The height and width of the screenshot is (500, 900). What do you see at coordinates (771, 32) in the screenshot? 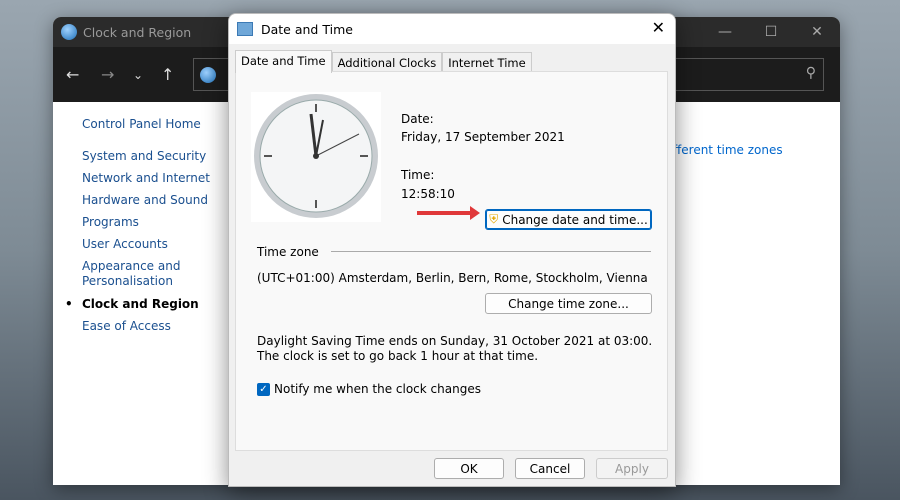
I see `maximize-button: ☐` at bounding box center [771, 32].